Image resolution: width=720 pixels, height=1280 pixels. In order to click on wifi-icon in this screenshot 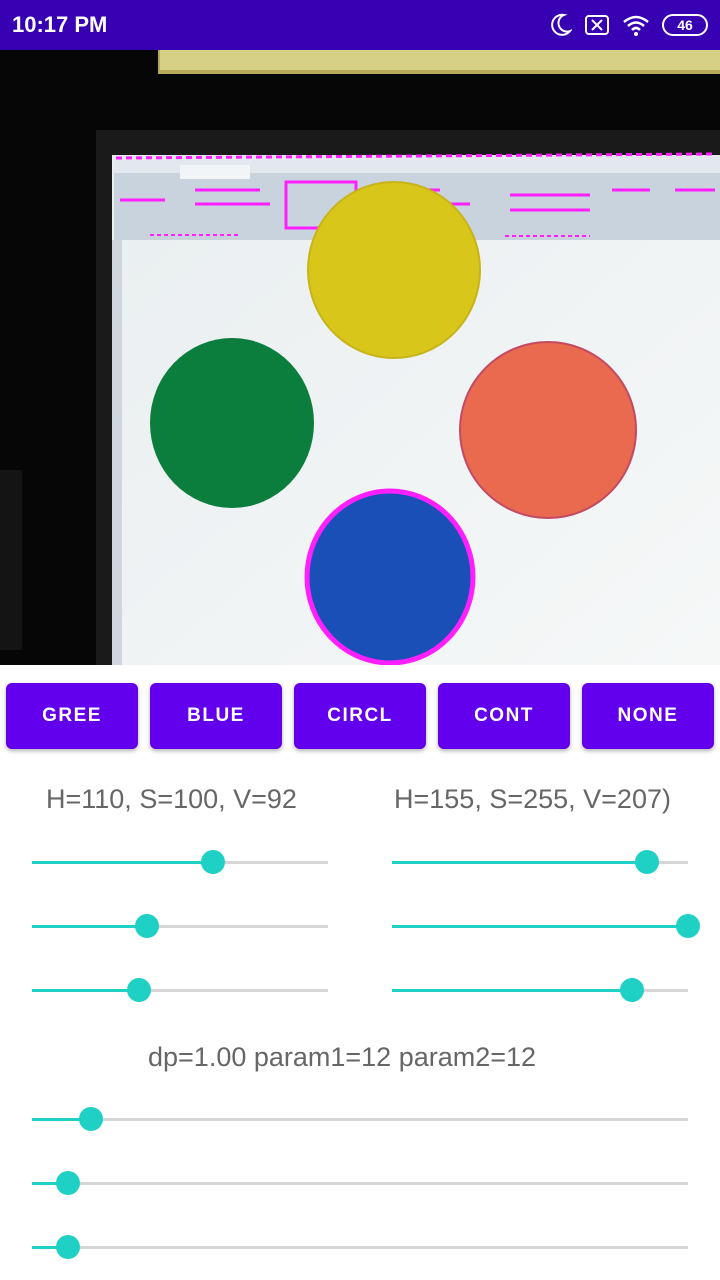, I will do `click(636, 25)`.